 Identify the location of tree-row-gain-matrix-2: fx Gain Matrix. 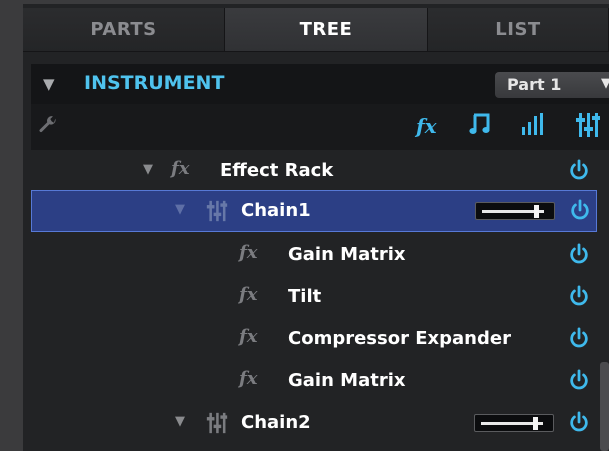
(320, 381).